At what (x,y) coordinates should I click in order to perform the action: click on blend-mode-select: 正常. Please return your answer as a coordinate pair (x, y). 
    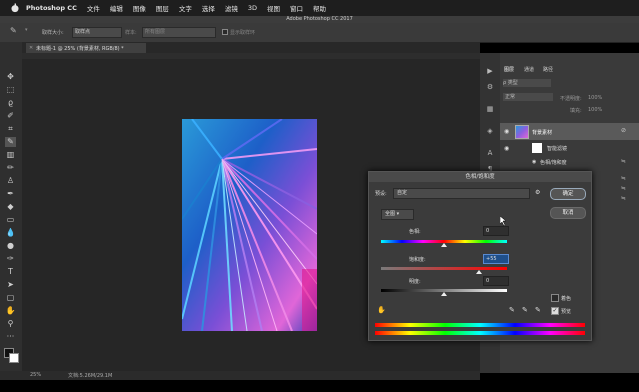
    Looking at the image, I should click on (528, 97).